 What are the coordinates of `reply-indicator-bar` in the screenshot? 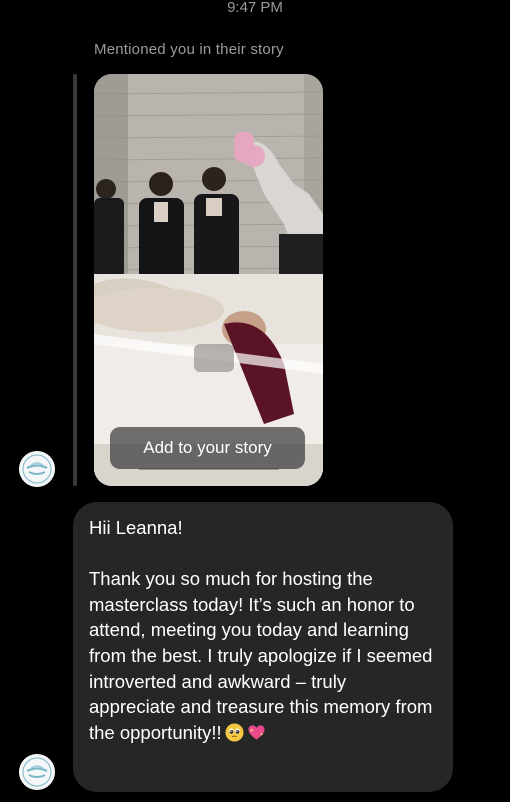 It's located at (75, 280).